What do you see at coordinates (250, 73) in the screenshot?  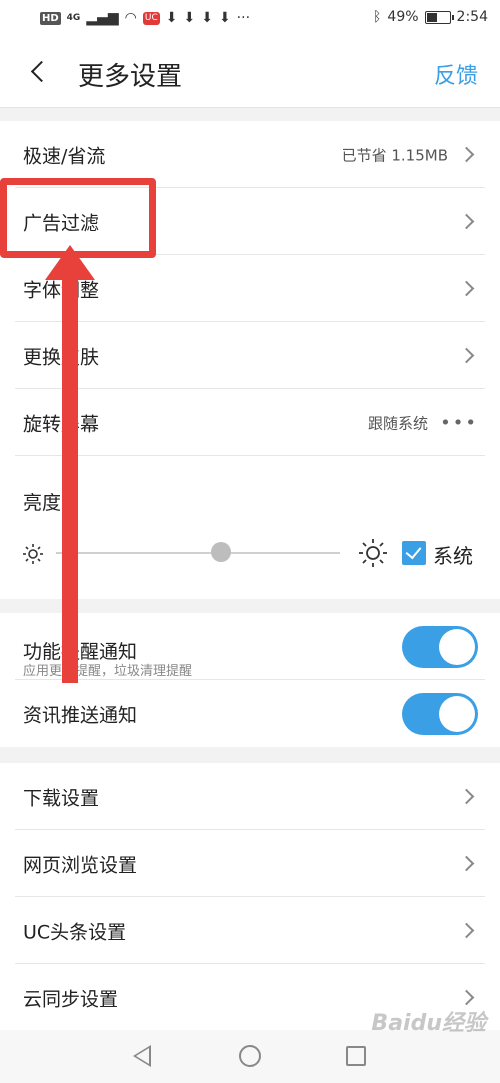 I see `app-header: 更多设置 反馈` at bounding box center [250, 73].